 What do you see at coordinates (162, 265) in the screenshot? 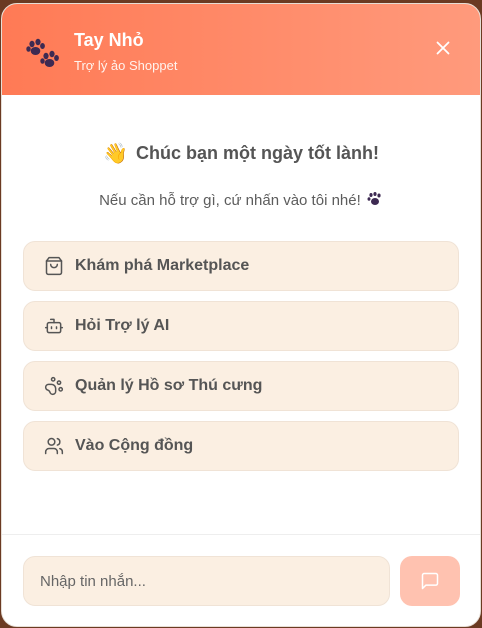
I see `option-label: Khám phá Marketplace` at bounding box center [162, 265].